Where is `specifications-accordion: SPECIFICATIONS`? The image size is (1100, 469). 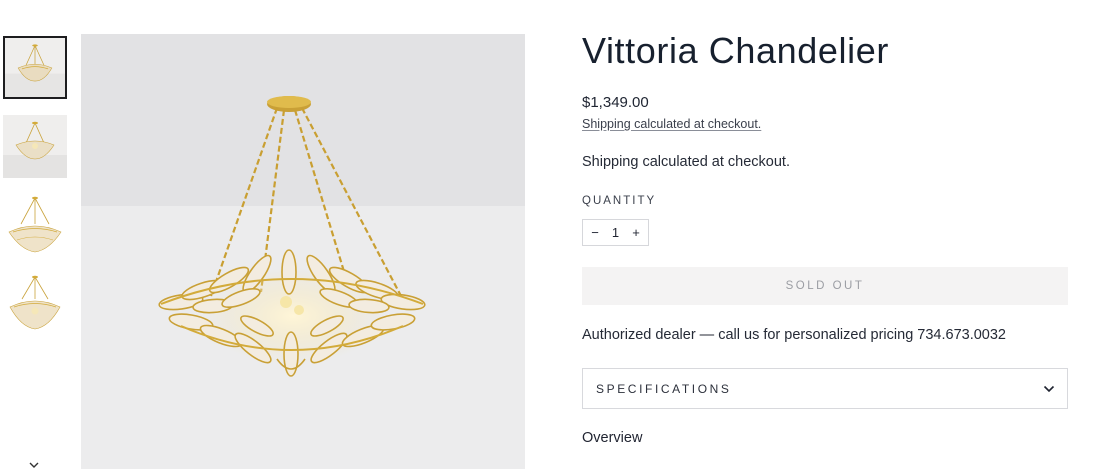 specifications-accordion: SPECIFICATIONS is located at coordinates (825, 388).